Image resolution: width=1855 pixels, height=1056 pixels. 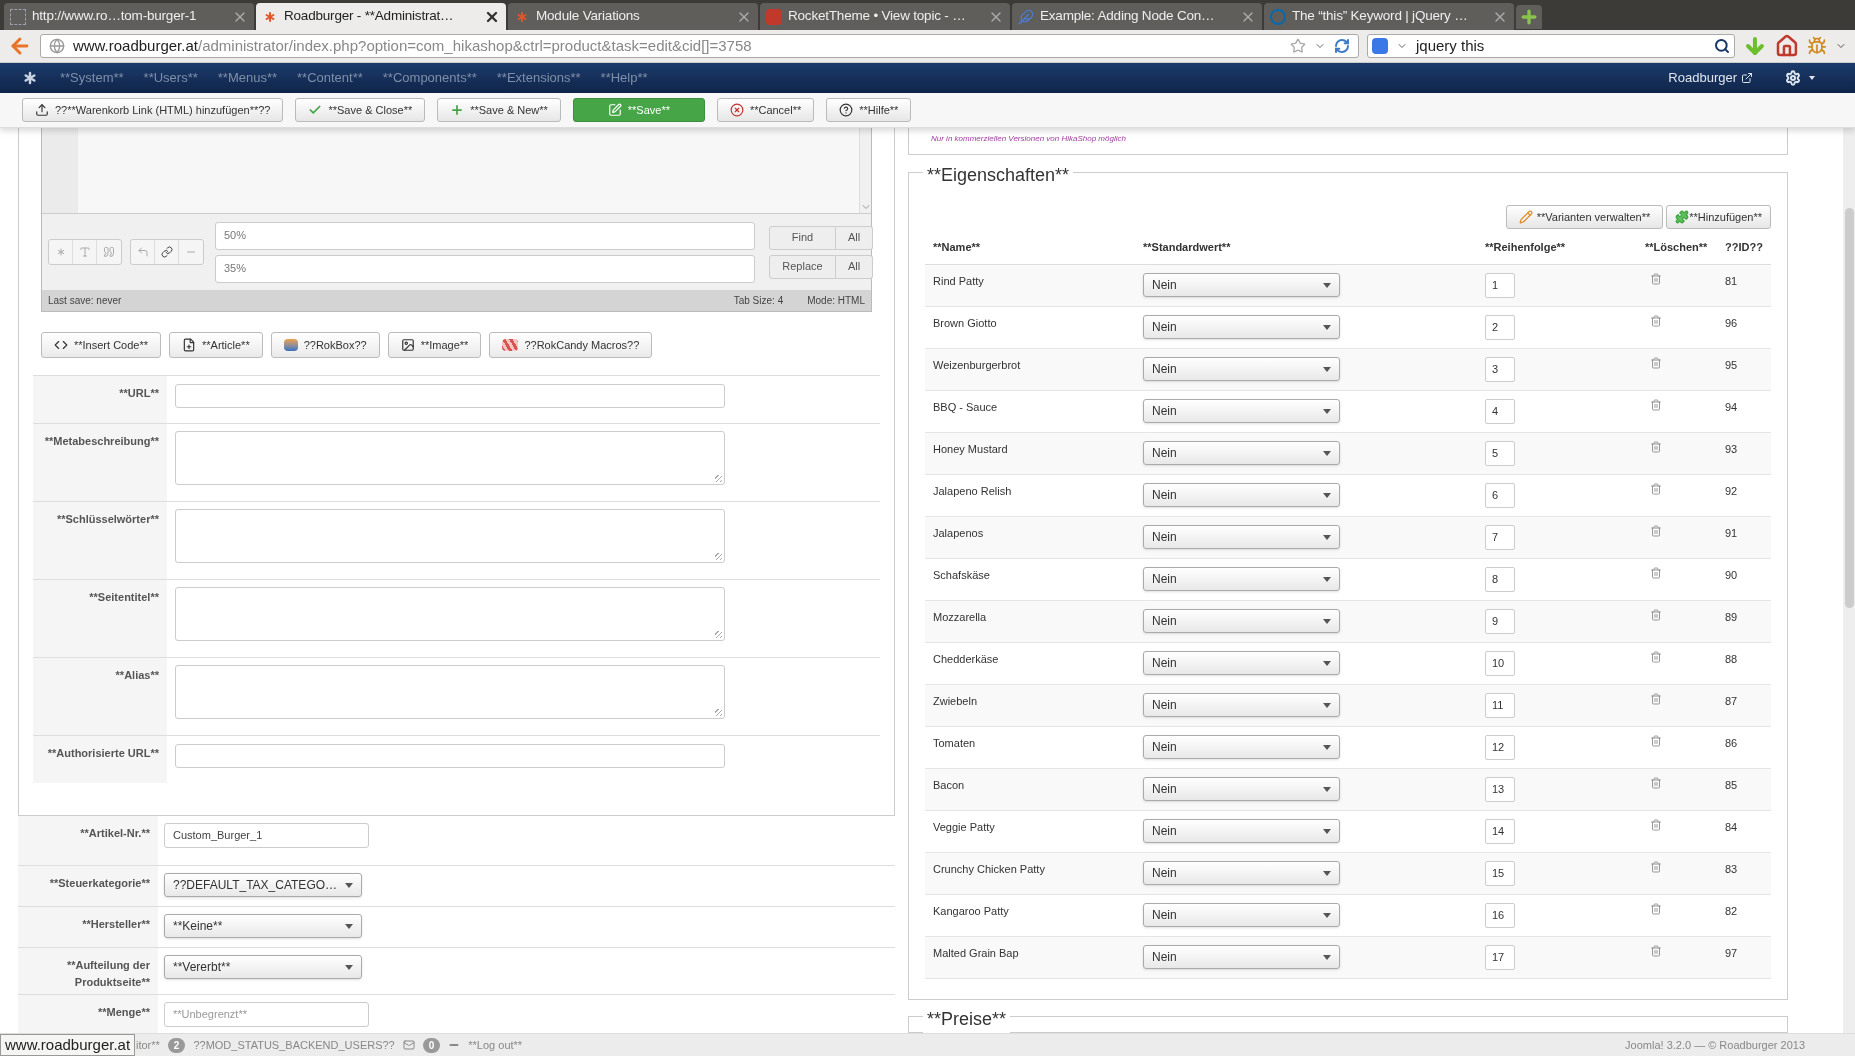 I want to click on order-field: 15, so click(x=1500, y=873).